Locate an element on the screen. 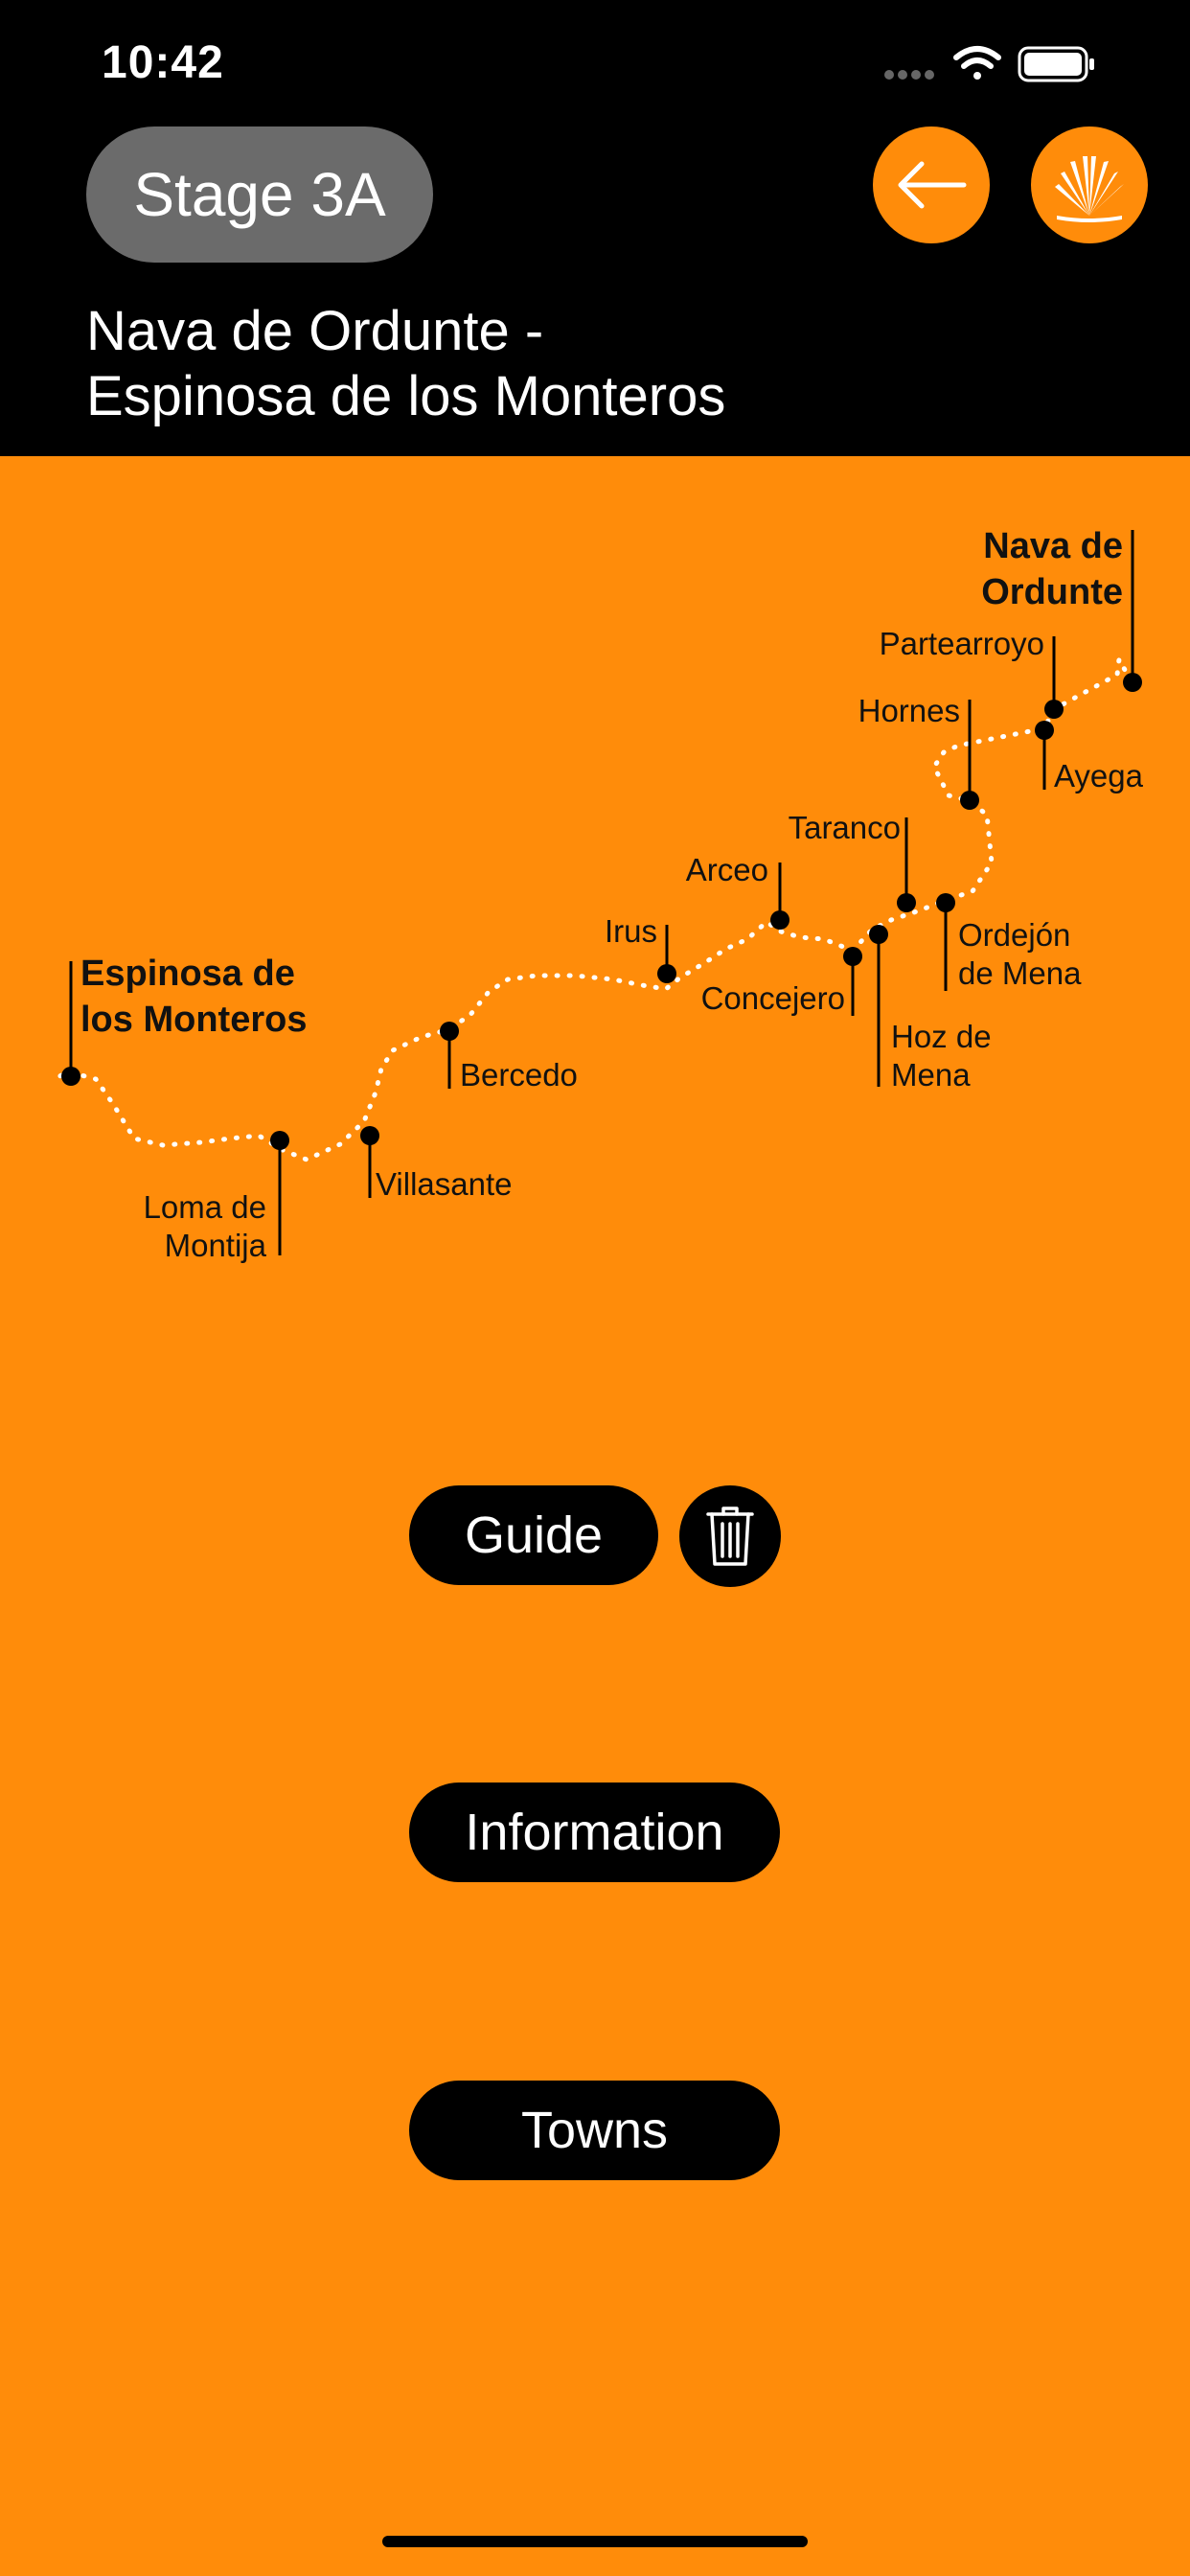 This screenshot has height=2576, width=1190. trash-icon is located at coordinates (730, 1536).